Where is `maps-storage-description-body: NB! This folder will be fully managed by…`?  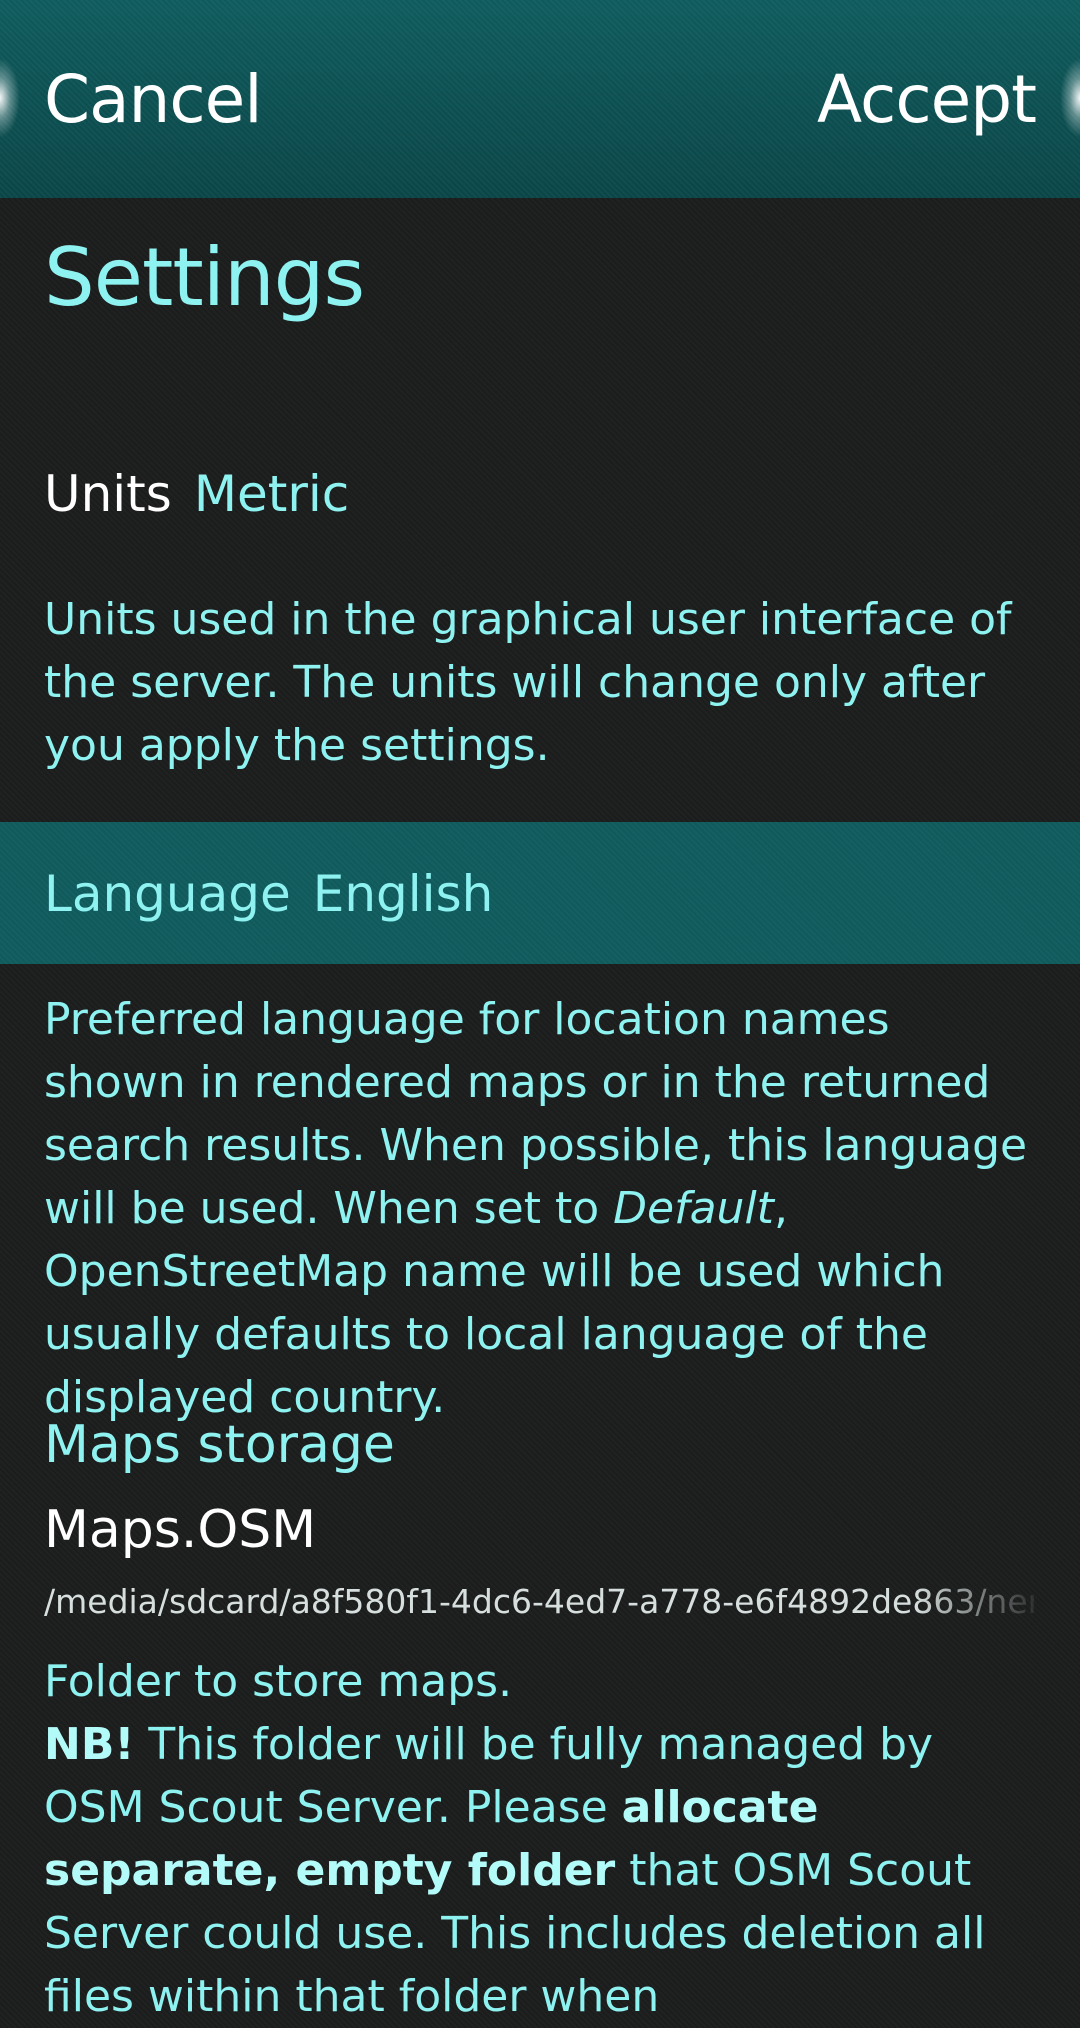 maps-storage-description-body: NB! This folder will be fully managed by… is located at coordinates (539, 1870).